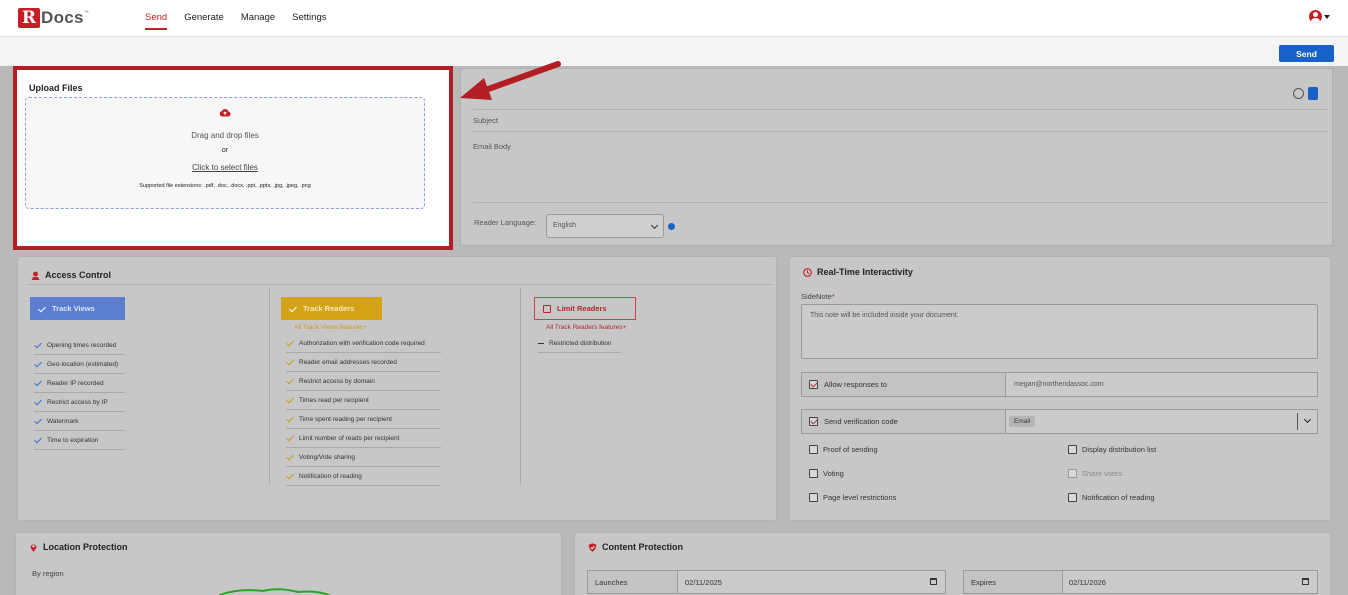 The height and width of the screenshot is (595, 1348). I want to click on by-region-label: By region, so click(48, 573).